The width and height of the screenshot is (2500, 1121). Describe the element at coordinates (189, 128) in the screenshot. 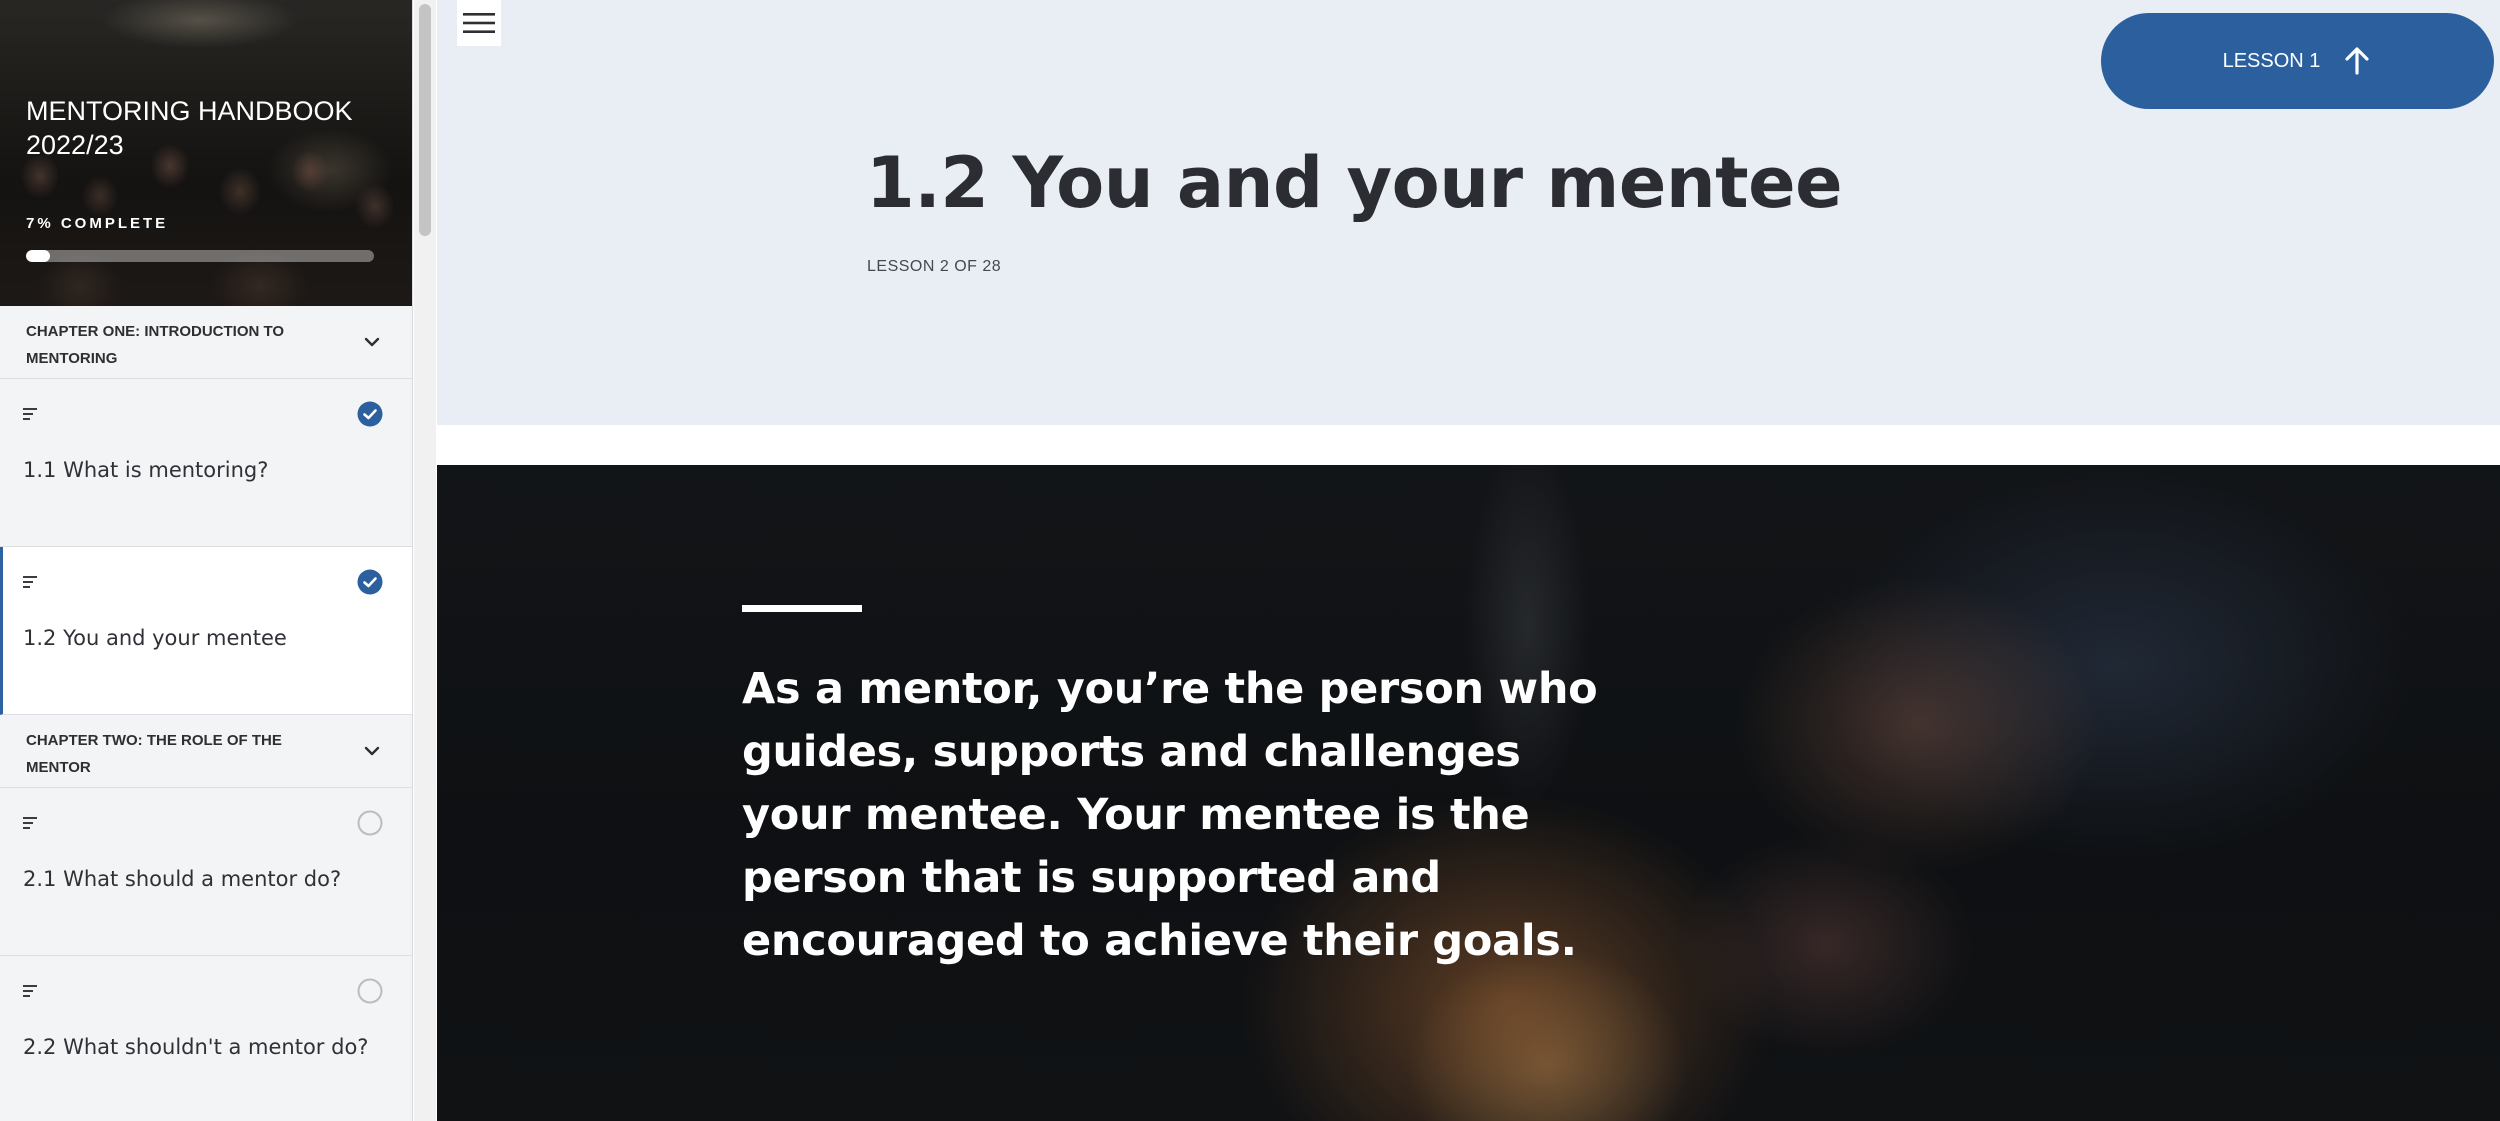

I see `course-title: MENTORING HANDBOOK 2022/23` at that location.